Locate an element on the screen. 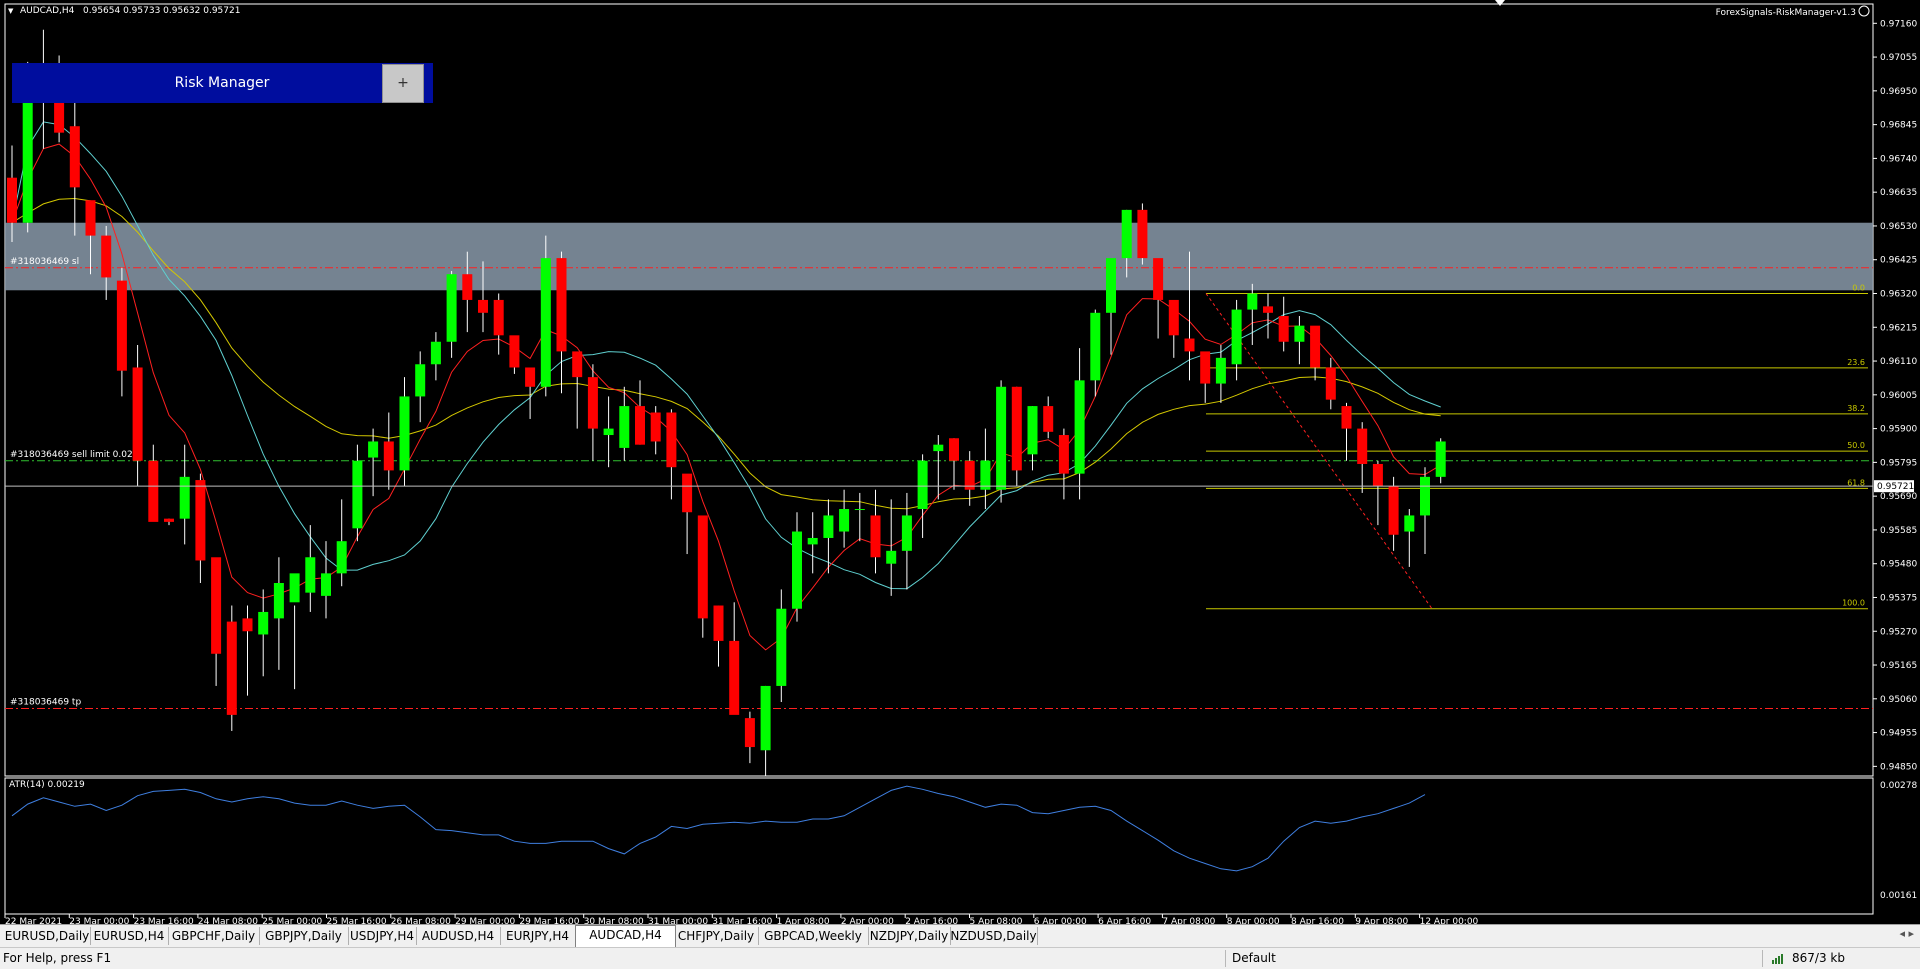 The width and height of the screenshot is (1920, 969). price-tick-label: 0.95480 is located at coordinates (1898, 565).